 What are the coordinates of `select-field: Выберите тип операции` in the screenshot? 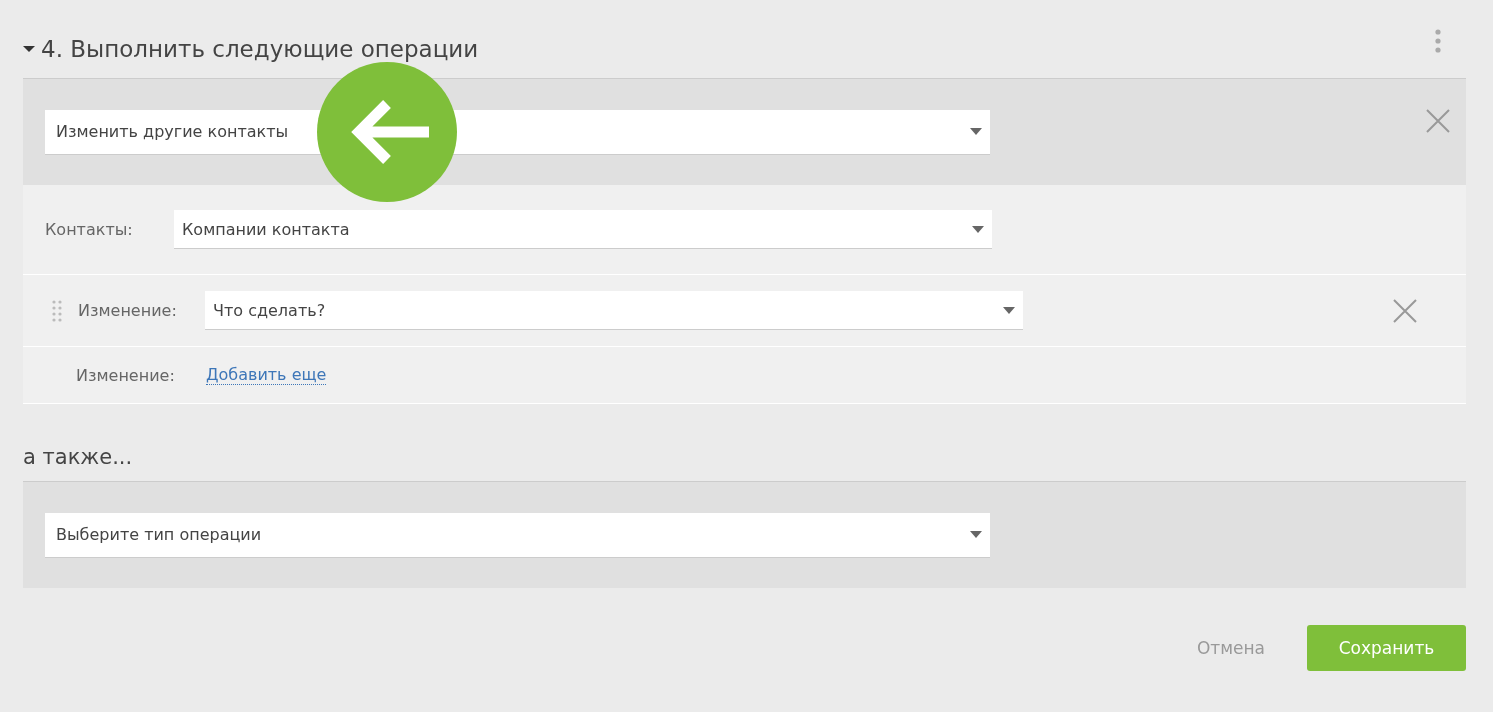 It's located at (517, 535).